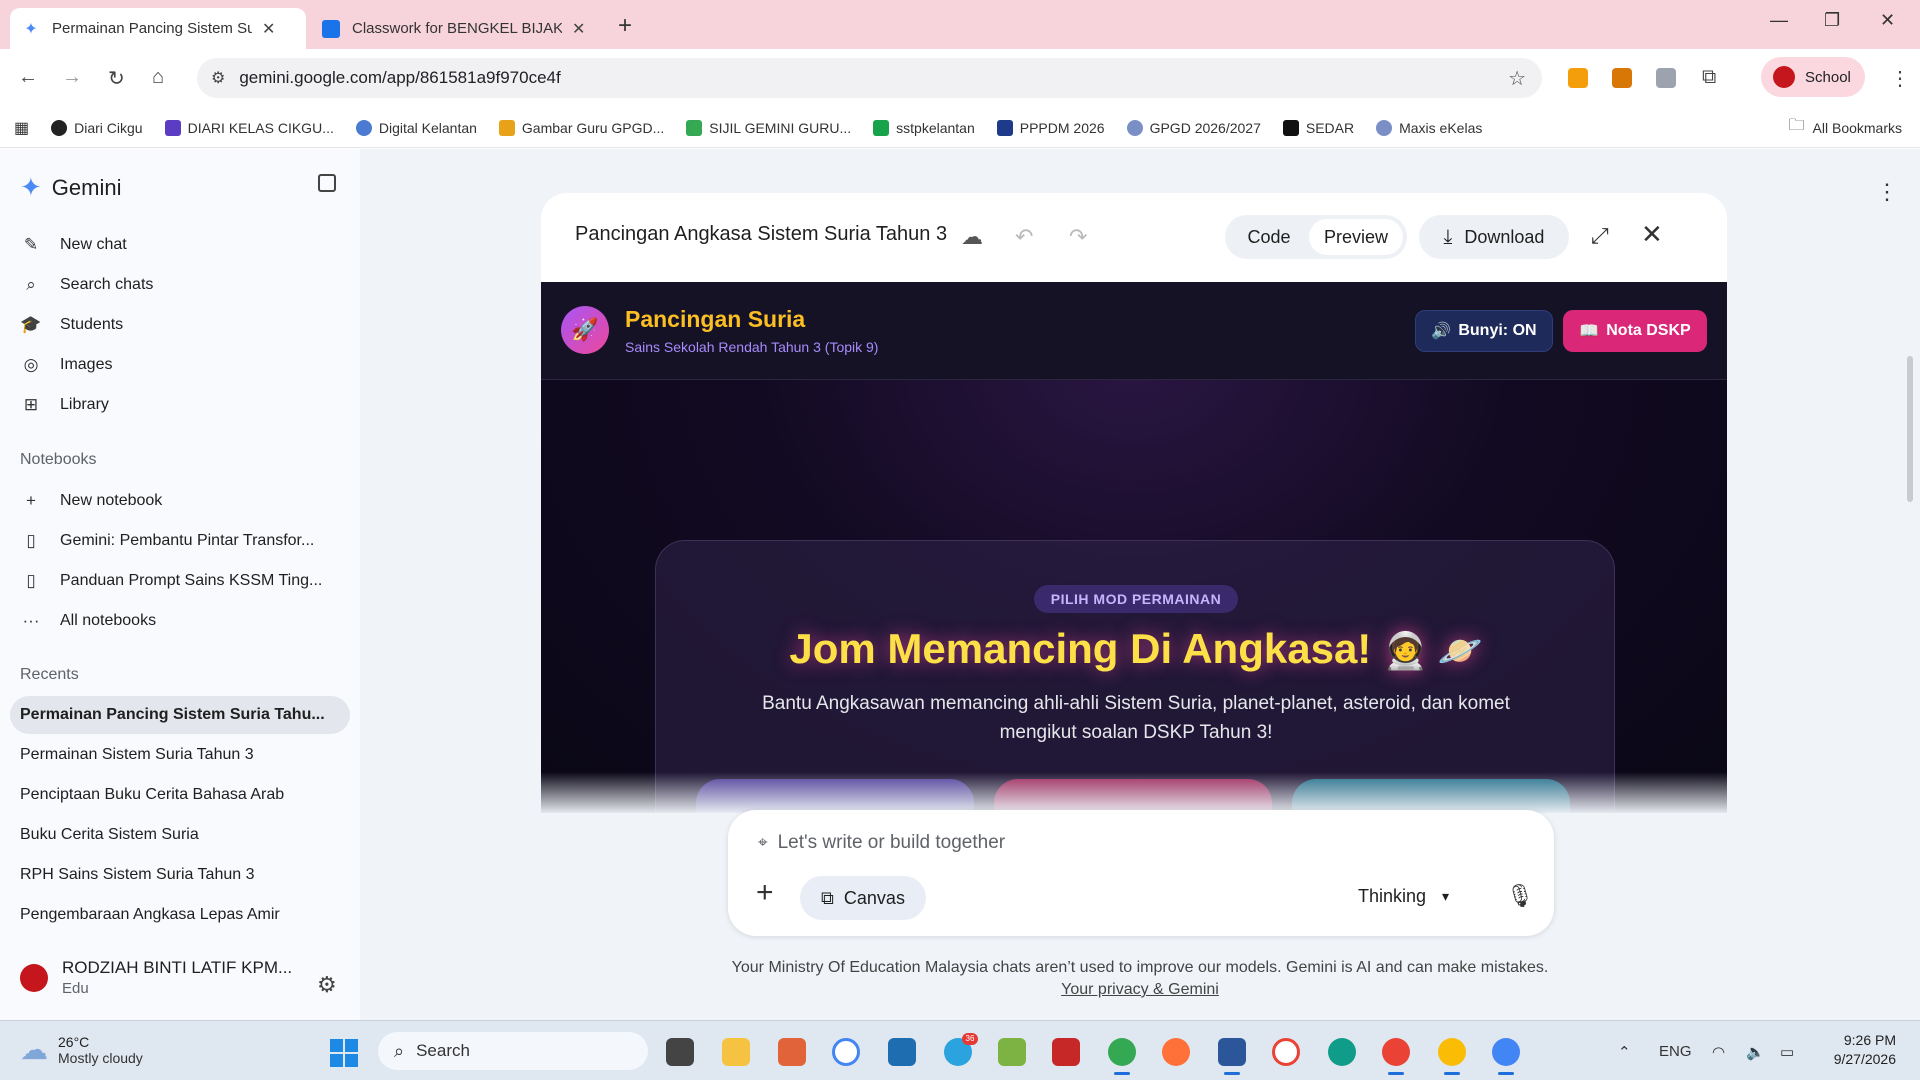 Image resolution: width=1920 pixels, height=1080 pixels. I want to click on cloud-sun-icon: ☁, so click(34, 1049).